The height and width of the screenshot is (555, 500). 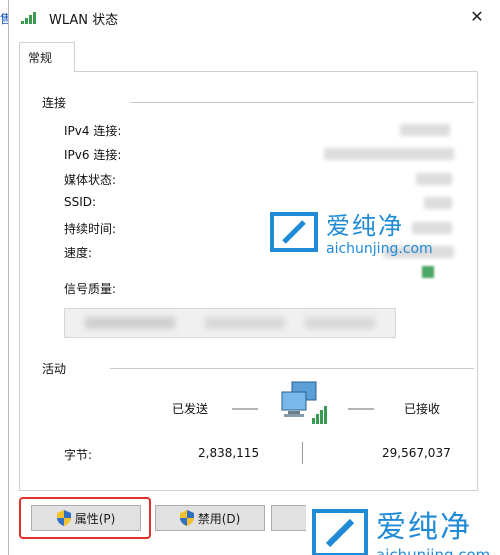 What do you see at coordinates (291, 518) in the screenshot?
I see `diagnose-button-partial` at bounding box center [291, 518].